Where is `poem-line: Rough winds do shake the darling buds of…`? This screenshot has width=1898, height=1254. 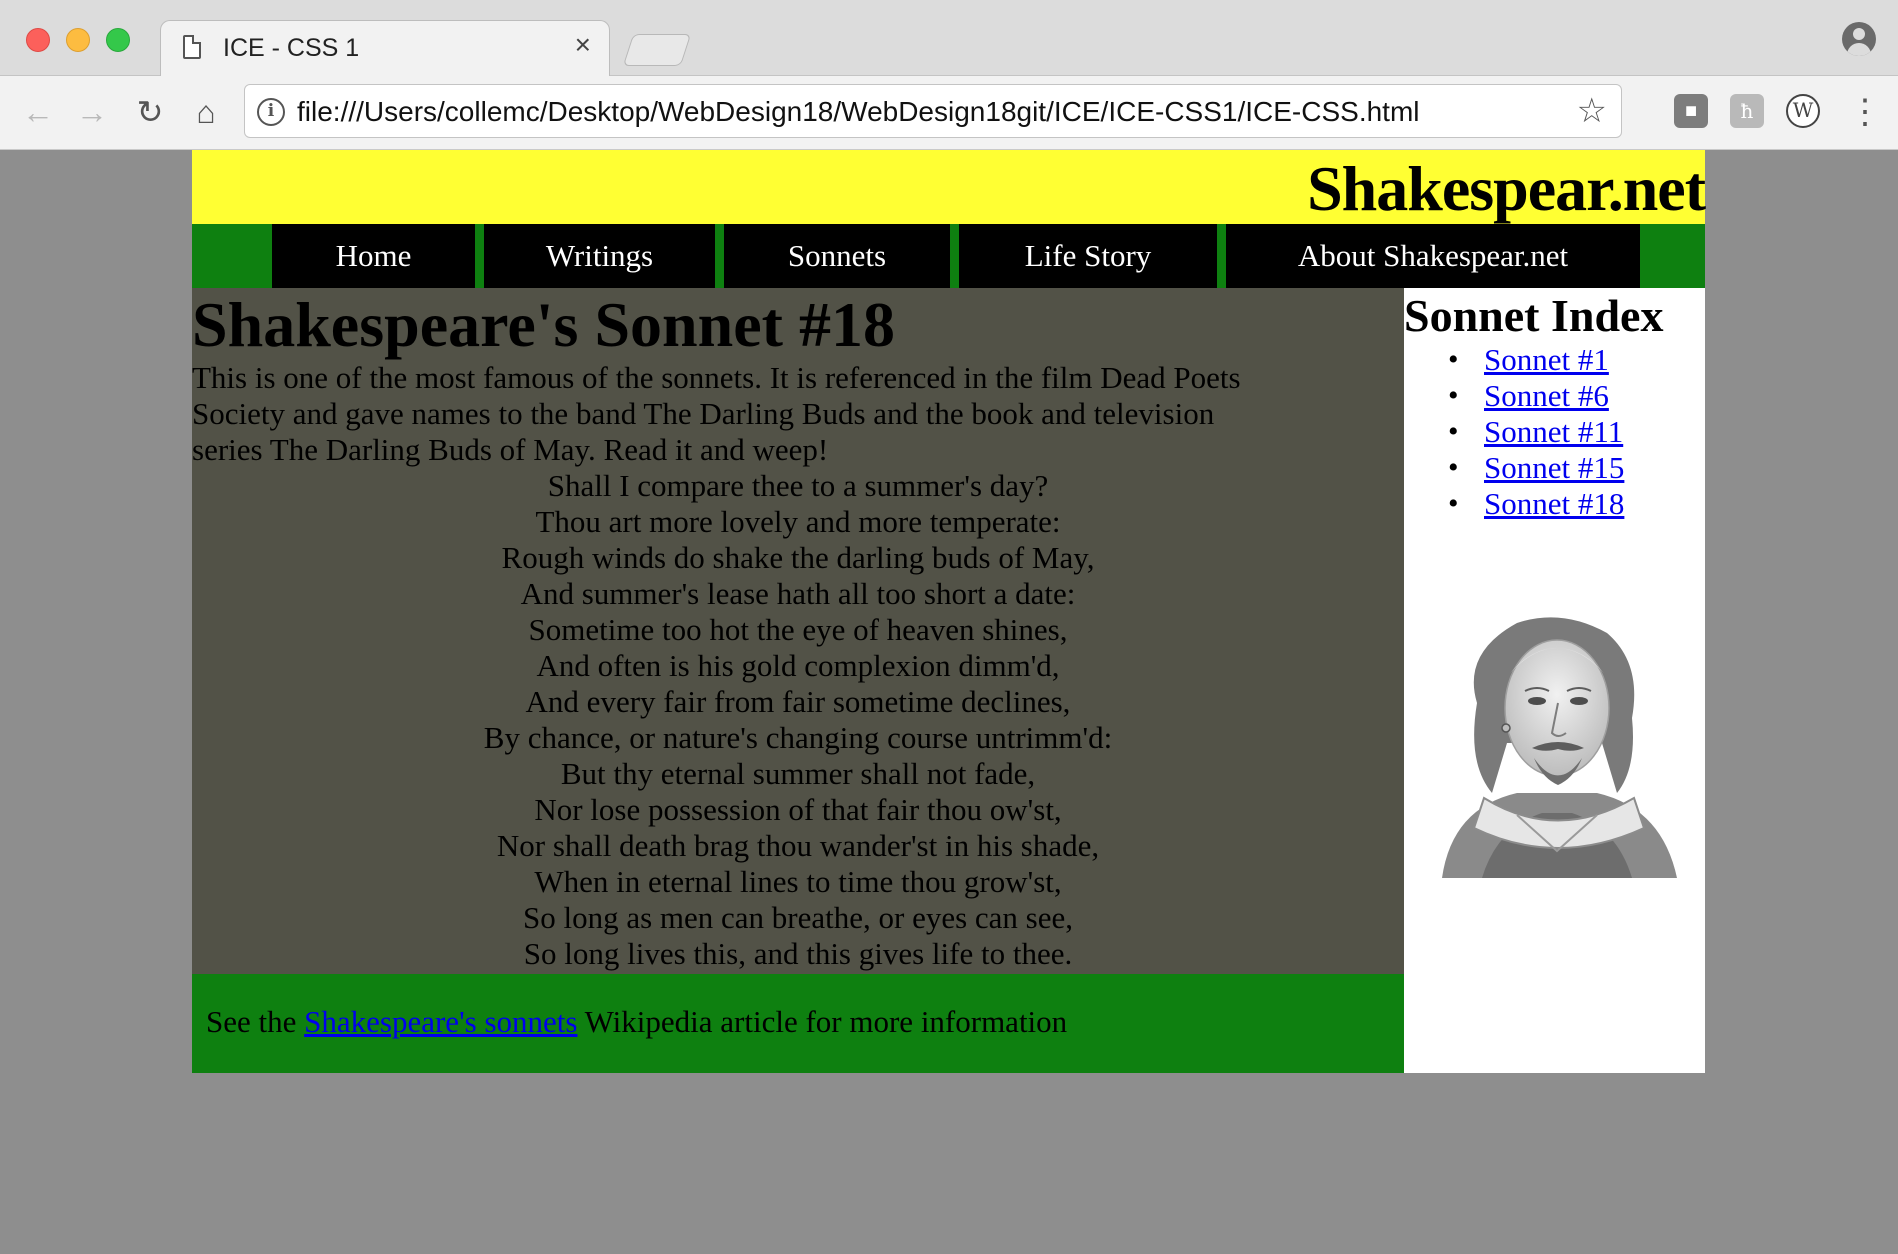
poem-line: Rough winds do shake the darling buds of… is located at coordinates (798, 557).